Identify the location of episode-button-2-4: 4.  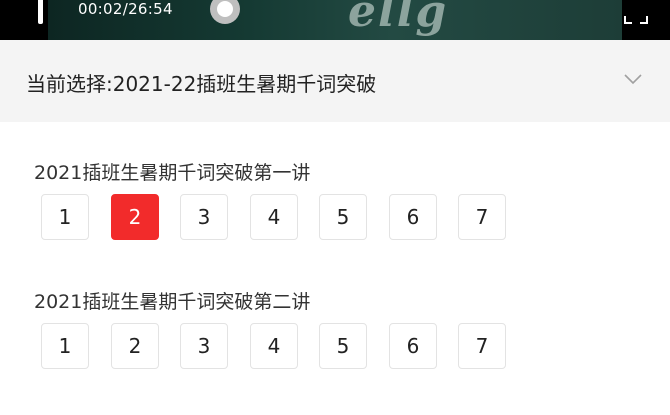
(274, 346).